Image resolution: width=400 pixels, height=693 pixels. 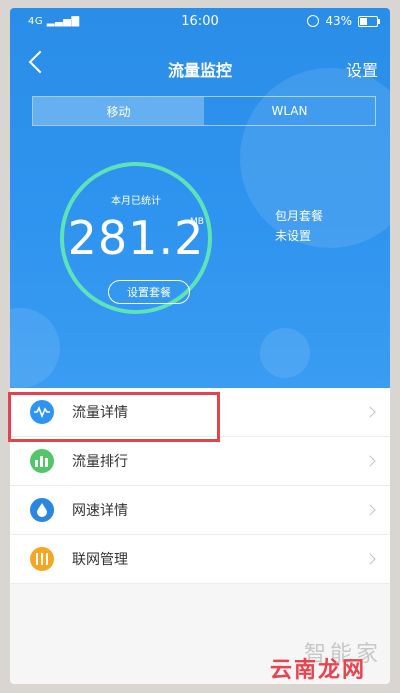 I want to click on gauge-label: 本月已统计, so click(x=136, y=201).